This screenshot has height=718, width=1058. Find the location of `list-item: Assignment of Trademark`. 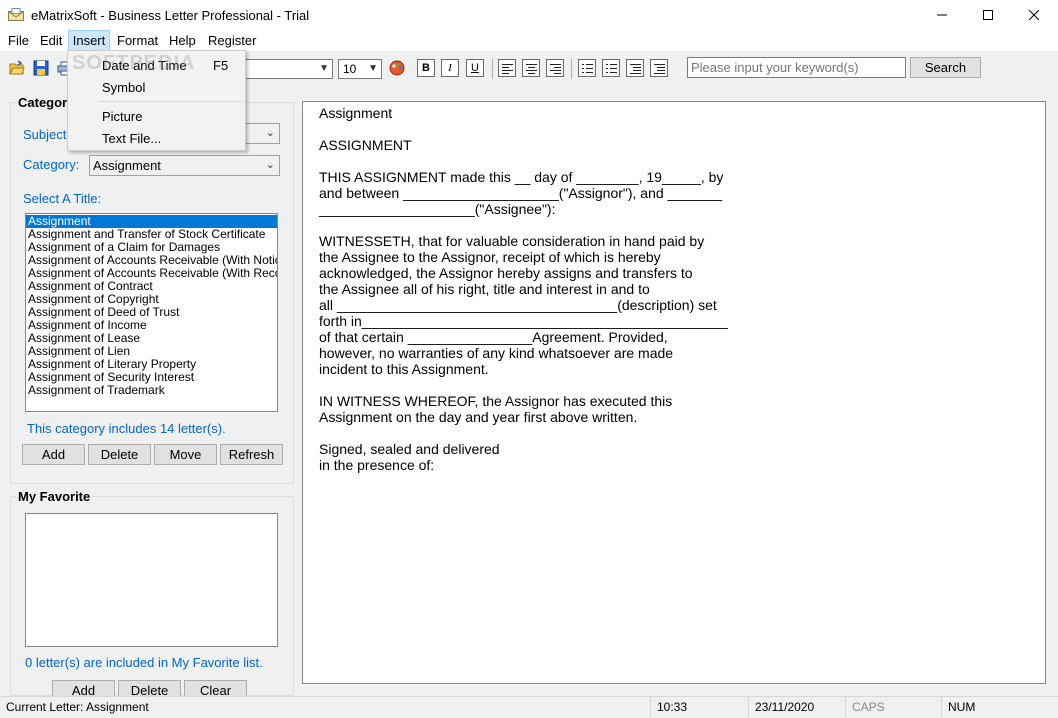

list-item: Assignment of Trademark is located at coordinates (151, 390).